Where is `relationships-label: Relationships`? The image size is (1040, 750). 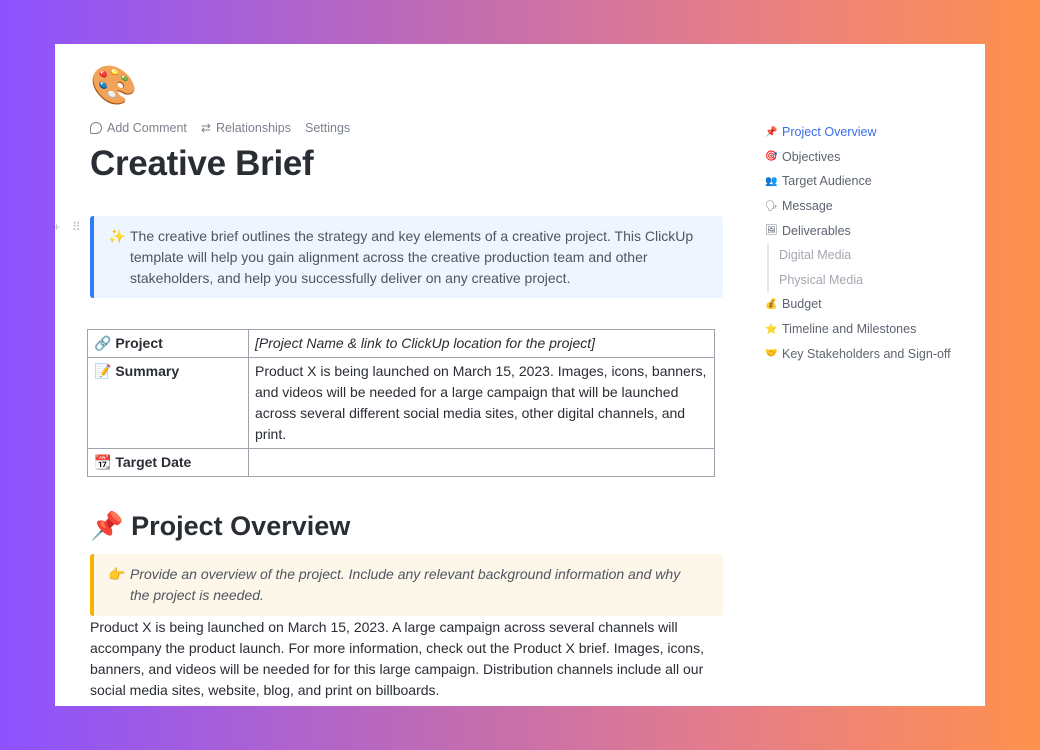 relationships-label: Relationships is located at coordinates (253, 128).